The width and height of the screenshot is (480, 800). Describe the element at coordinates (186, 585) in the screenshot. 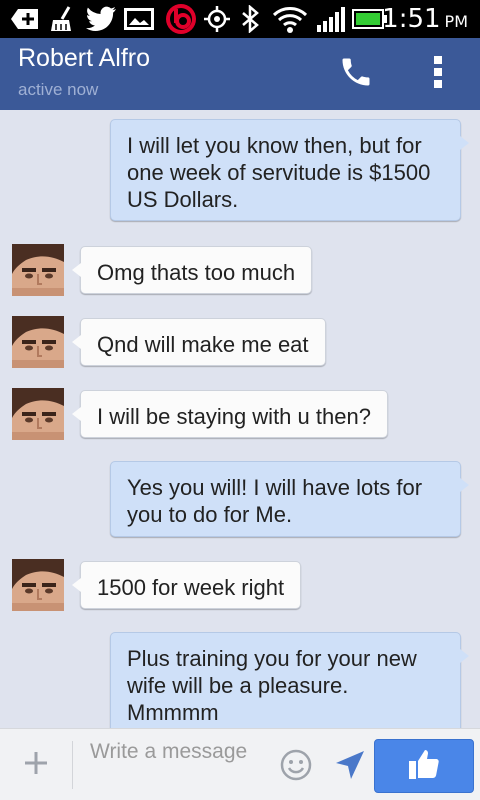

I see `incoming-message: 1500 for week right` at that location.